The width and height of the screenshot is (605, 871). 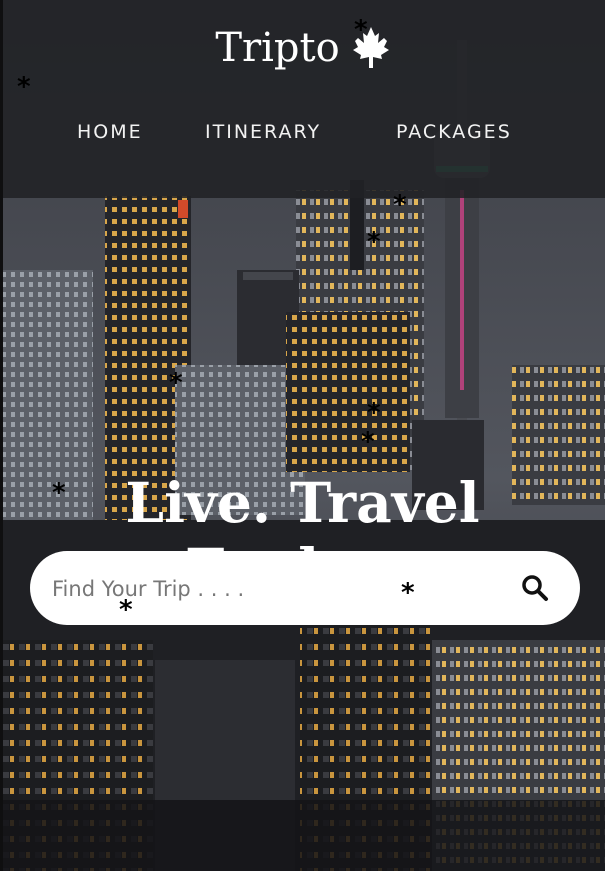 I want to click on brand: Tripto, so click(x=302, y=52).